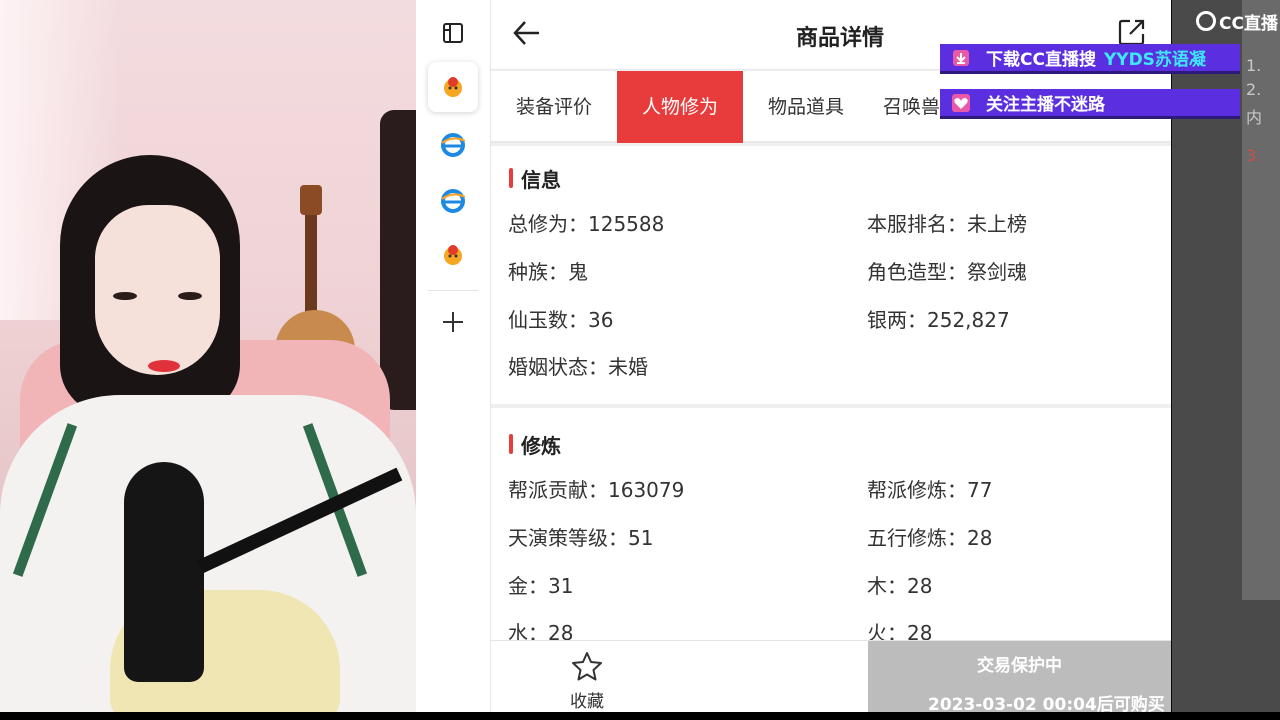 The image size is (1280, 720). What do you see at coordinates (453, 33) in the screenshot?
I see `window-icon` at bounding box center [453, 33].